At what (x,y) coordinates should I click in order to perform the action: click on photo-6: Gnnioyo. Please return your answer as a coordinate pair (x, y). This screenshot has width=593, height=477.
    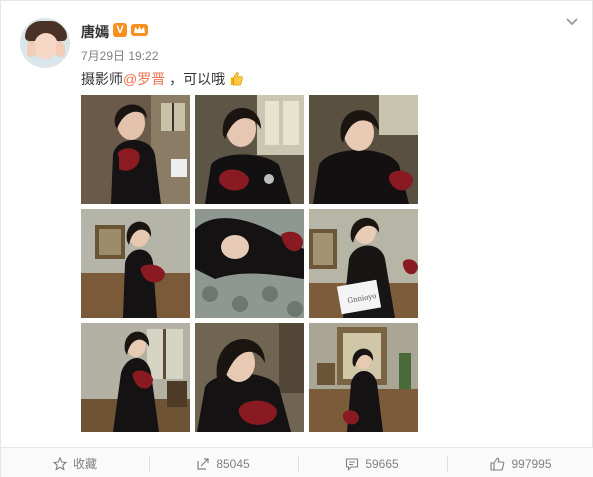
    Looking at the image, I should click on (363, 263).